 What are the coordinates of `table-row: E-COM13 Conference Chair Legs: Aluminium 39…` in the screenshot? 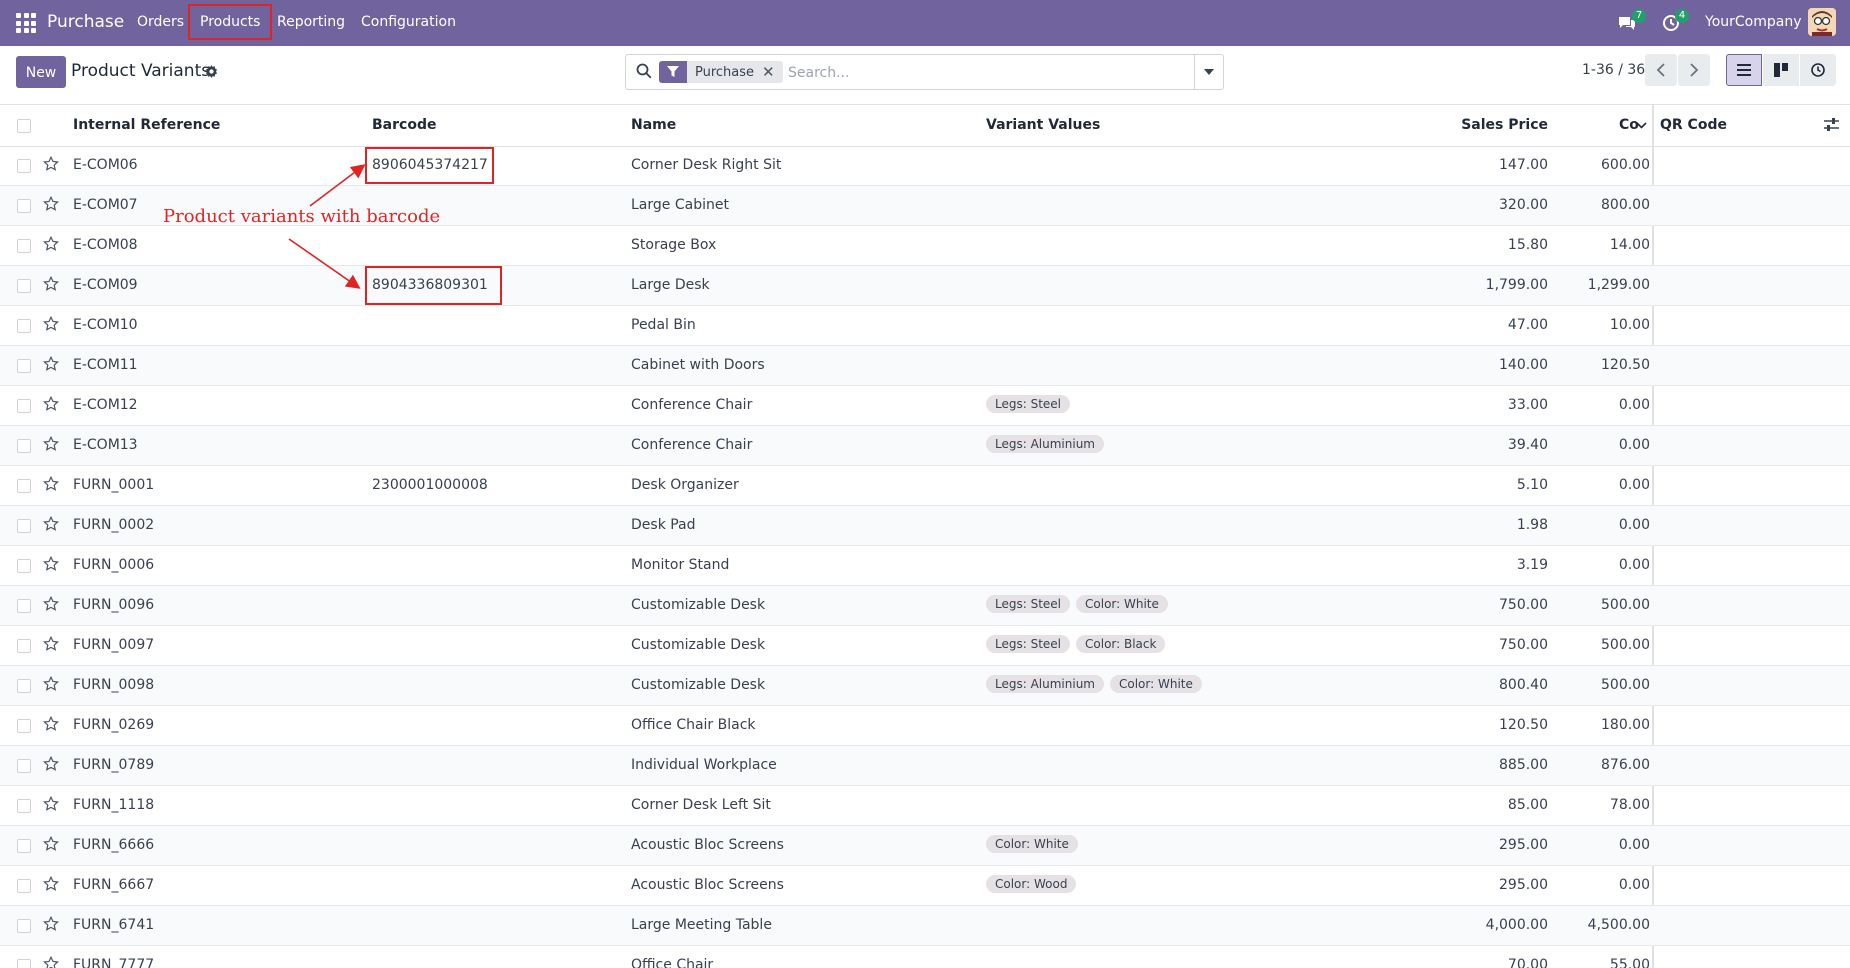 It's located at (925, 446).